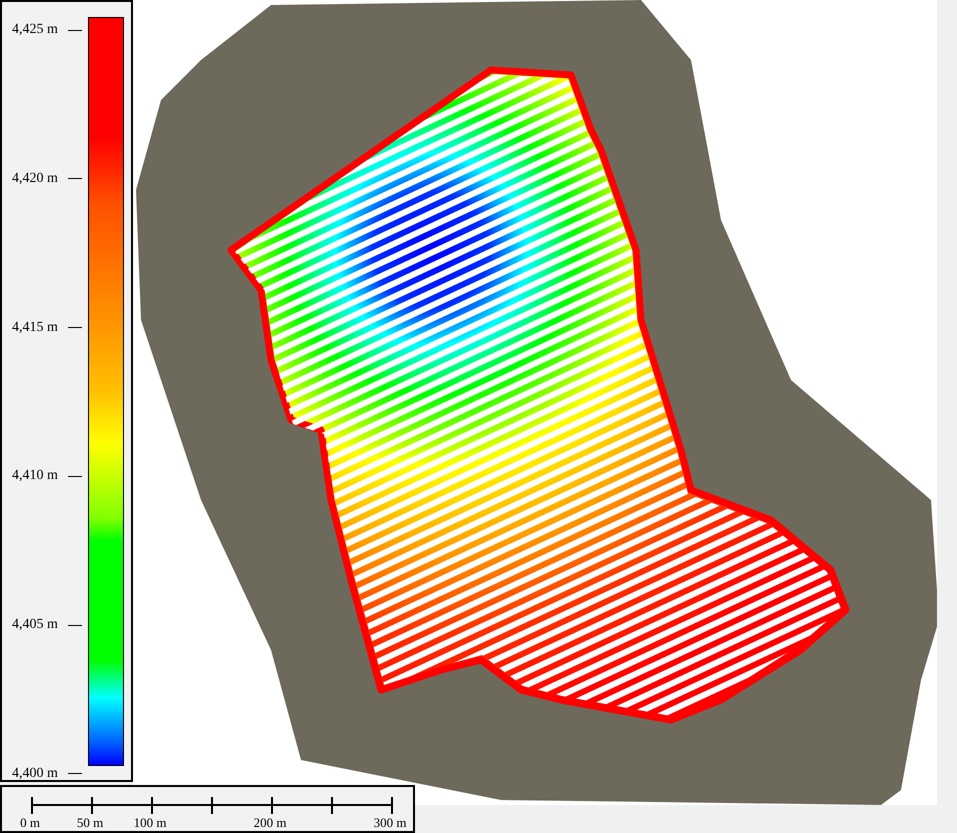  I want to click on elevation-label: 4,420 m, so click(35, 179).